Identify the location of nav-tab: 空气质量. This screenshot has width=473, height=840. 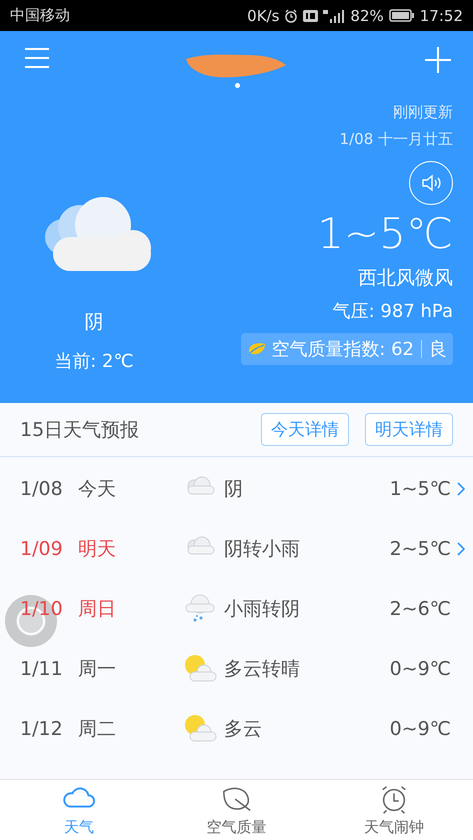
(237, 810).